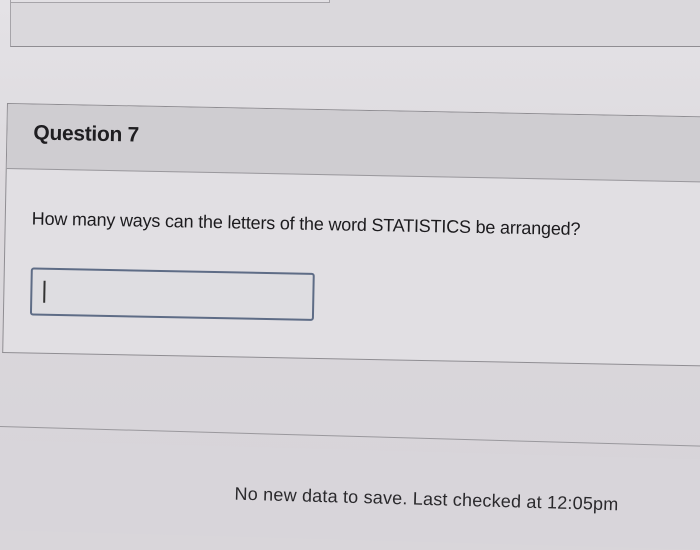 The image size is (700, 550). Describe the element at coordinates (355, 23) in the screenshot. I see `previous-question-card` at that location.